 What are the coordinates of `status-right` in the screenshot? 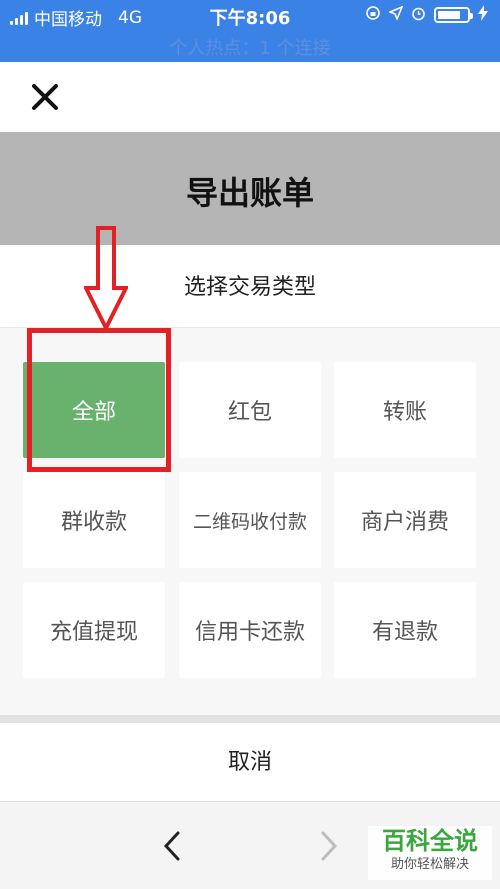 It's located at (426, 15).